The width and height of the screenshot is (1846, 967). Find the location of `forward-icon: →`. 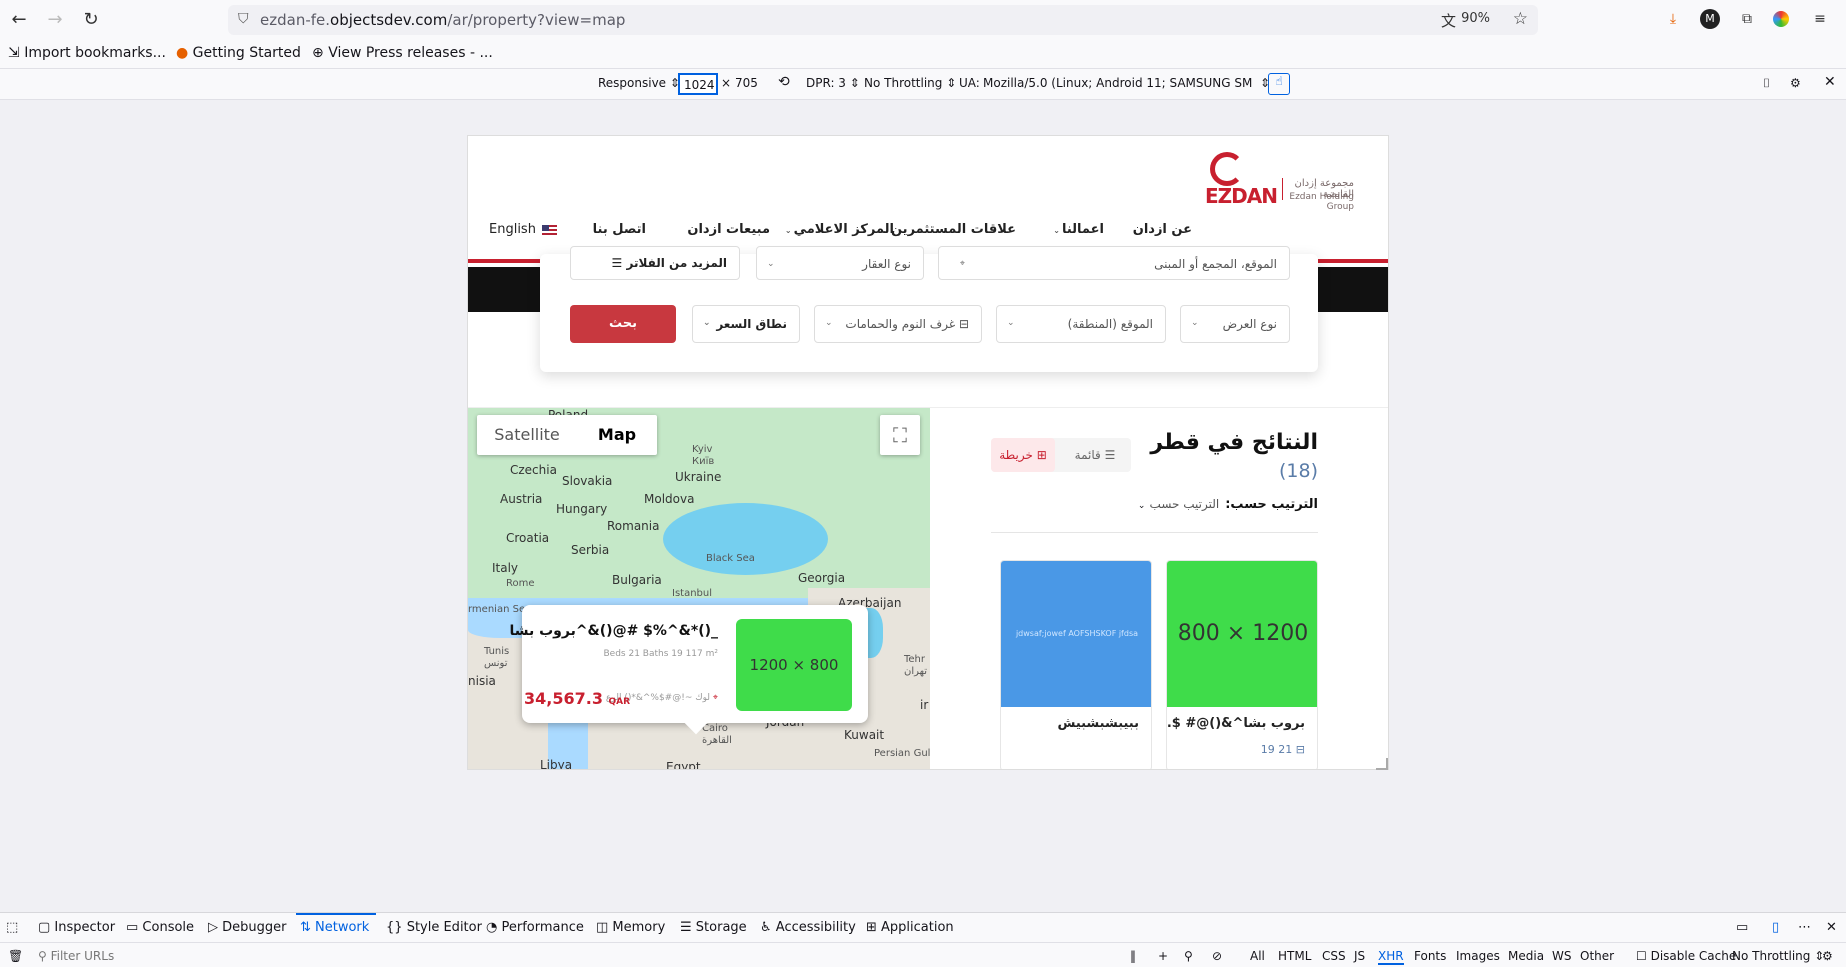

forward-icon: → is located at coordinates (55, 20).